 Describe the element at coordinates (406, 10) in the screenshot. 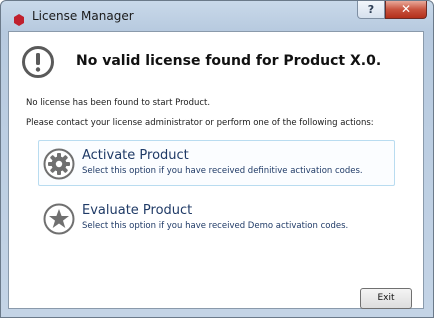

I see `close-button: ✕` at that location.